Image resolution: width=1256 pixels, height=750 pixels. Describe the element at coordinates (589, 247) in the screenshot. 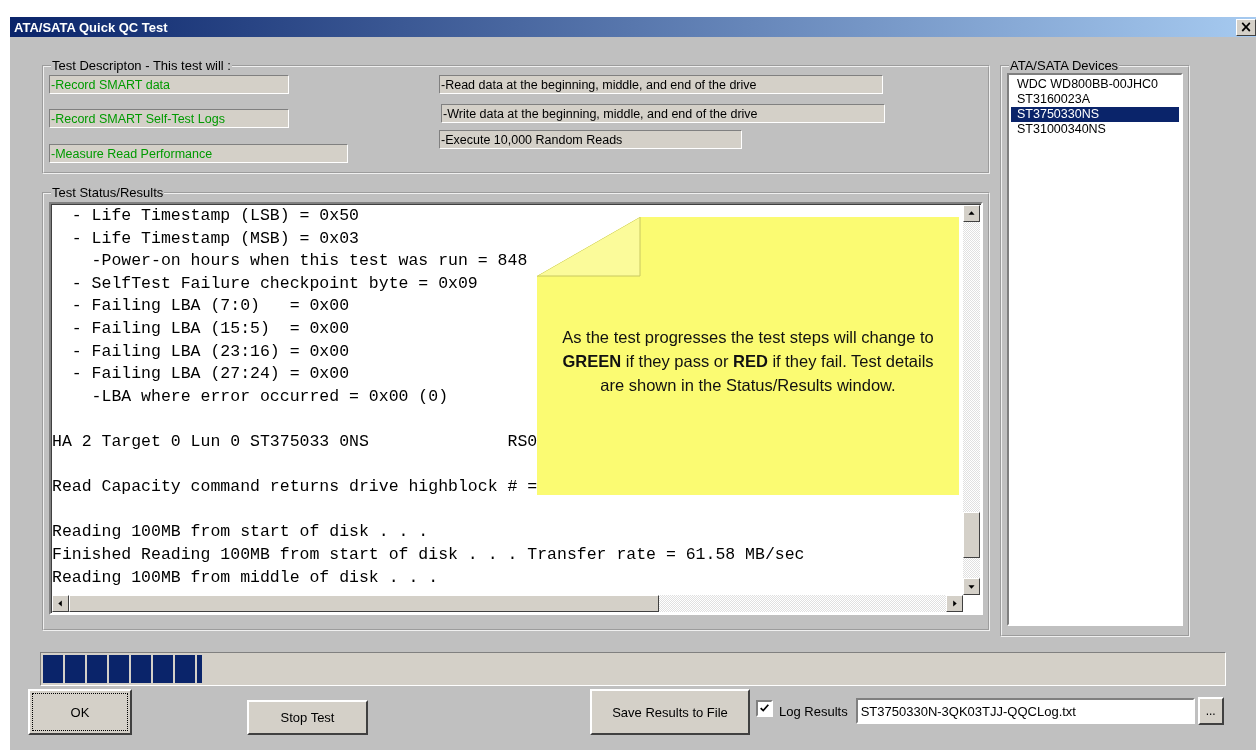

I see `folded-corner-icon` at that location.